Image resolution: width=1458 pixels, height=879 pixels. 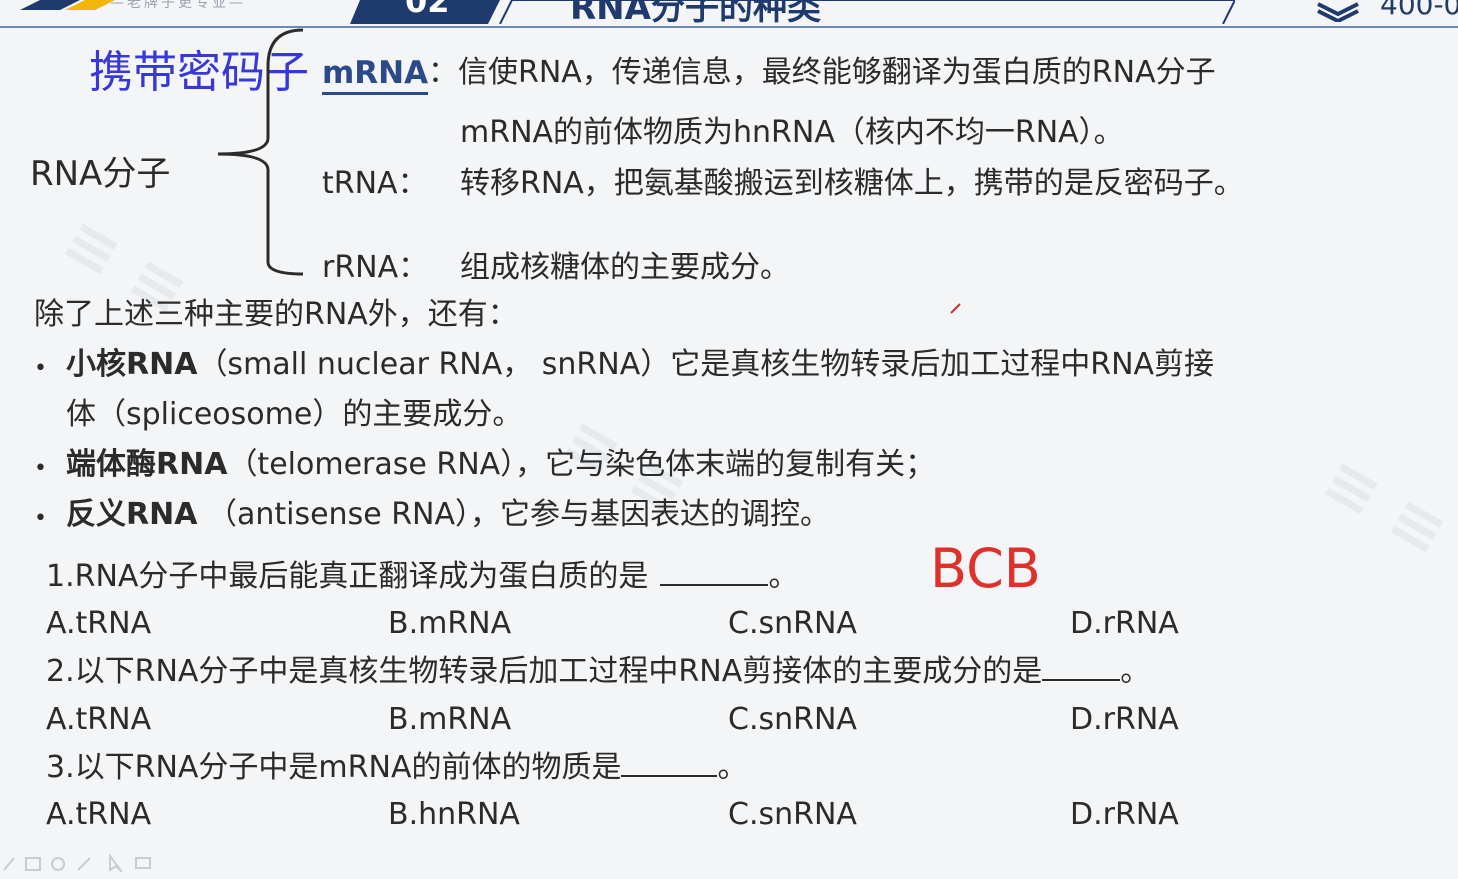 I want to click on q3-option-a: A.tRNA, so click(x=99, y=814).